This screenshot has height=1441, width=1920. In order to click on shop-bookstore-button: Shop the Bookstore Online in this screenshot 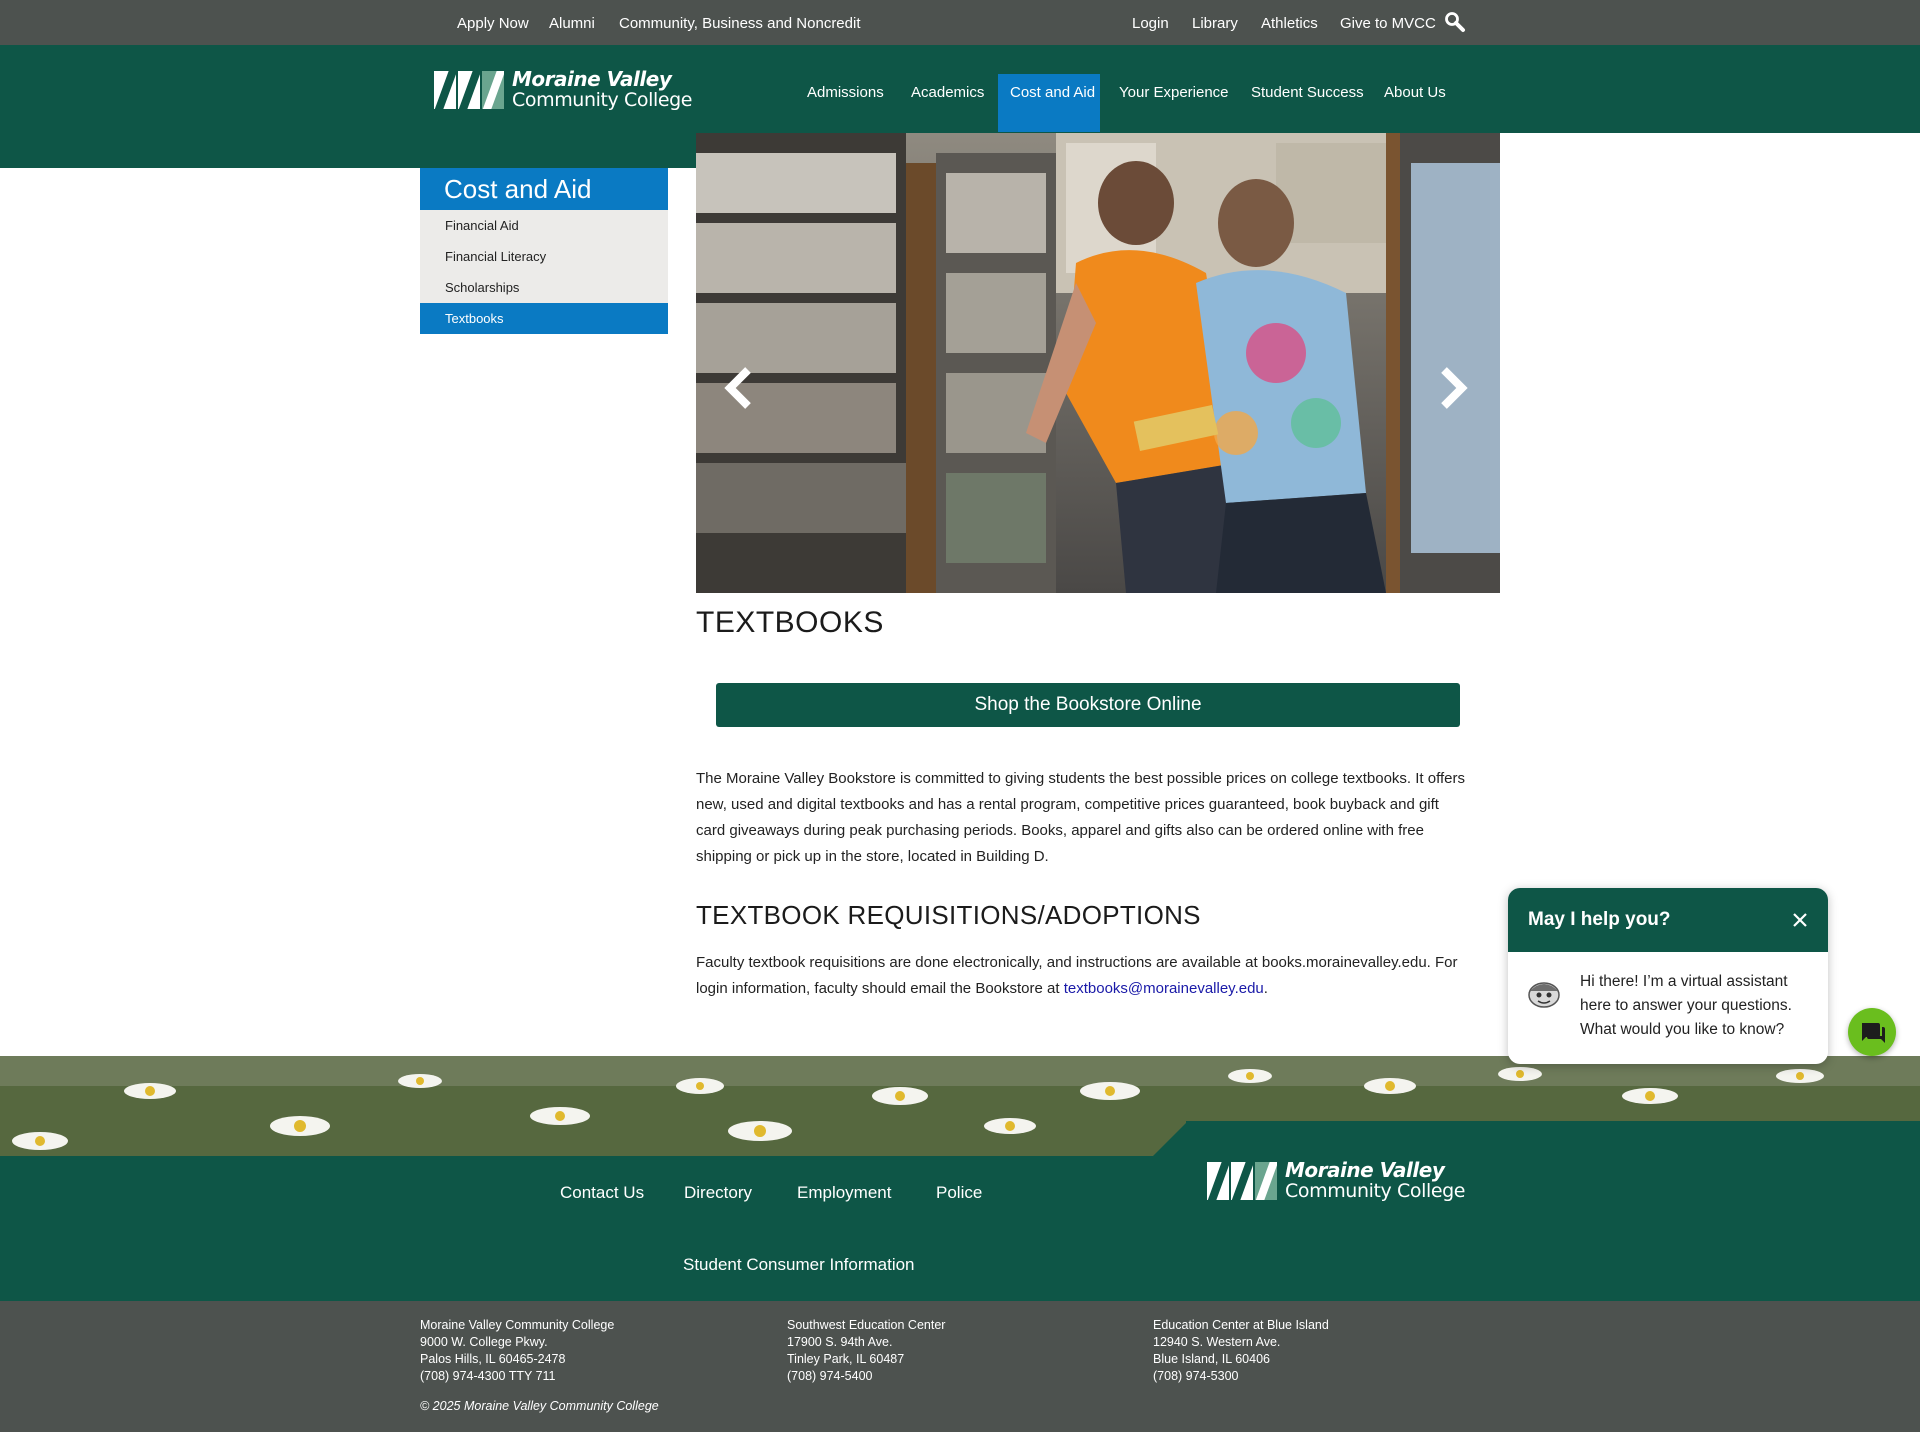, I will do `click(1088, 705)`.